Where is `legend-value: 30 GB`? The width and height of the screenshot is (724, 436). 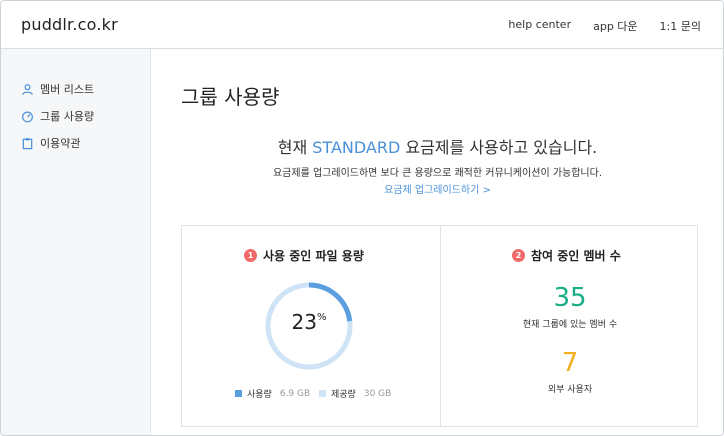
legend-value: 30 GB is located at coordinates (377, 393).